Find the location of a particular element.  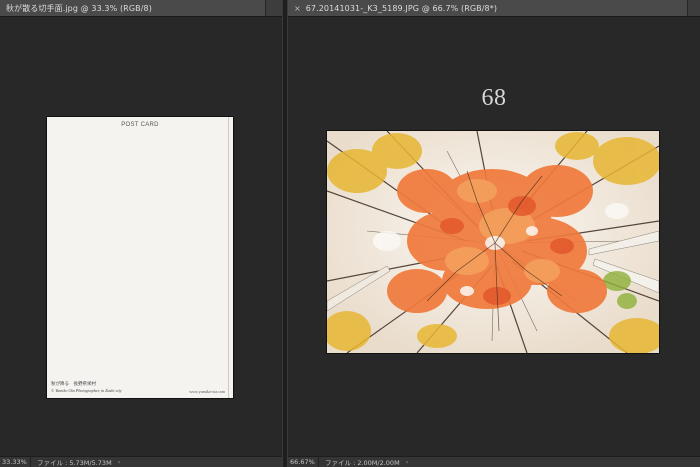

right-status-bar: 66.67% ファイル : 2.00M/2.00M › is located at coordinates (494, 461).